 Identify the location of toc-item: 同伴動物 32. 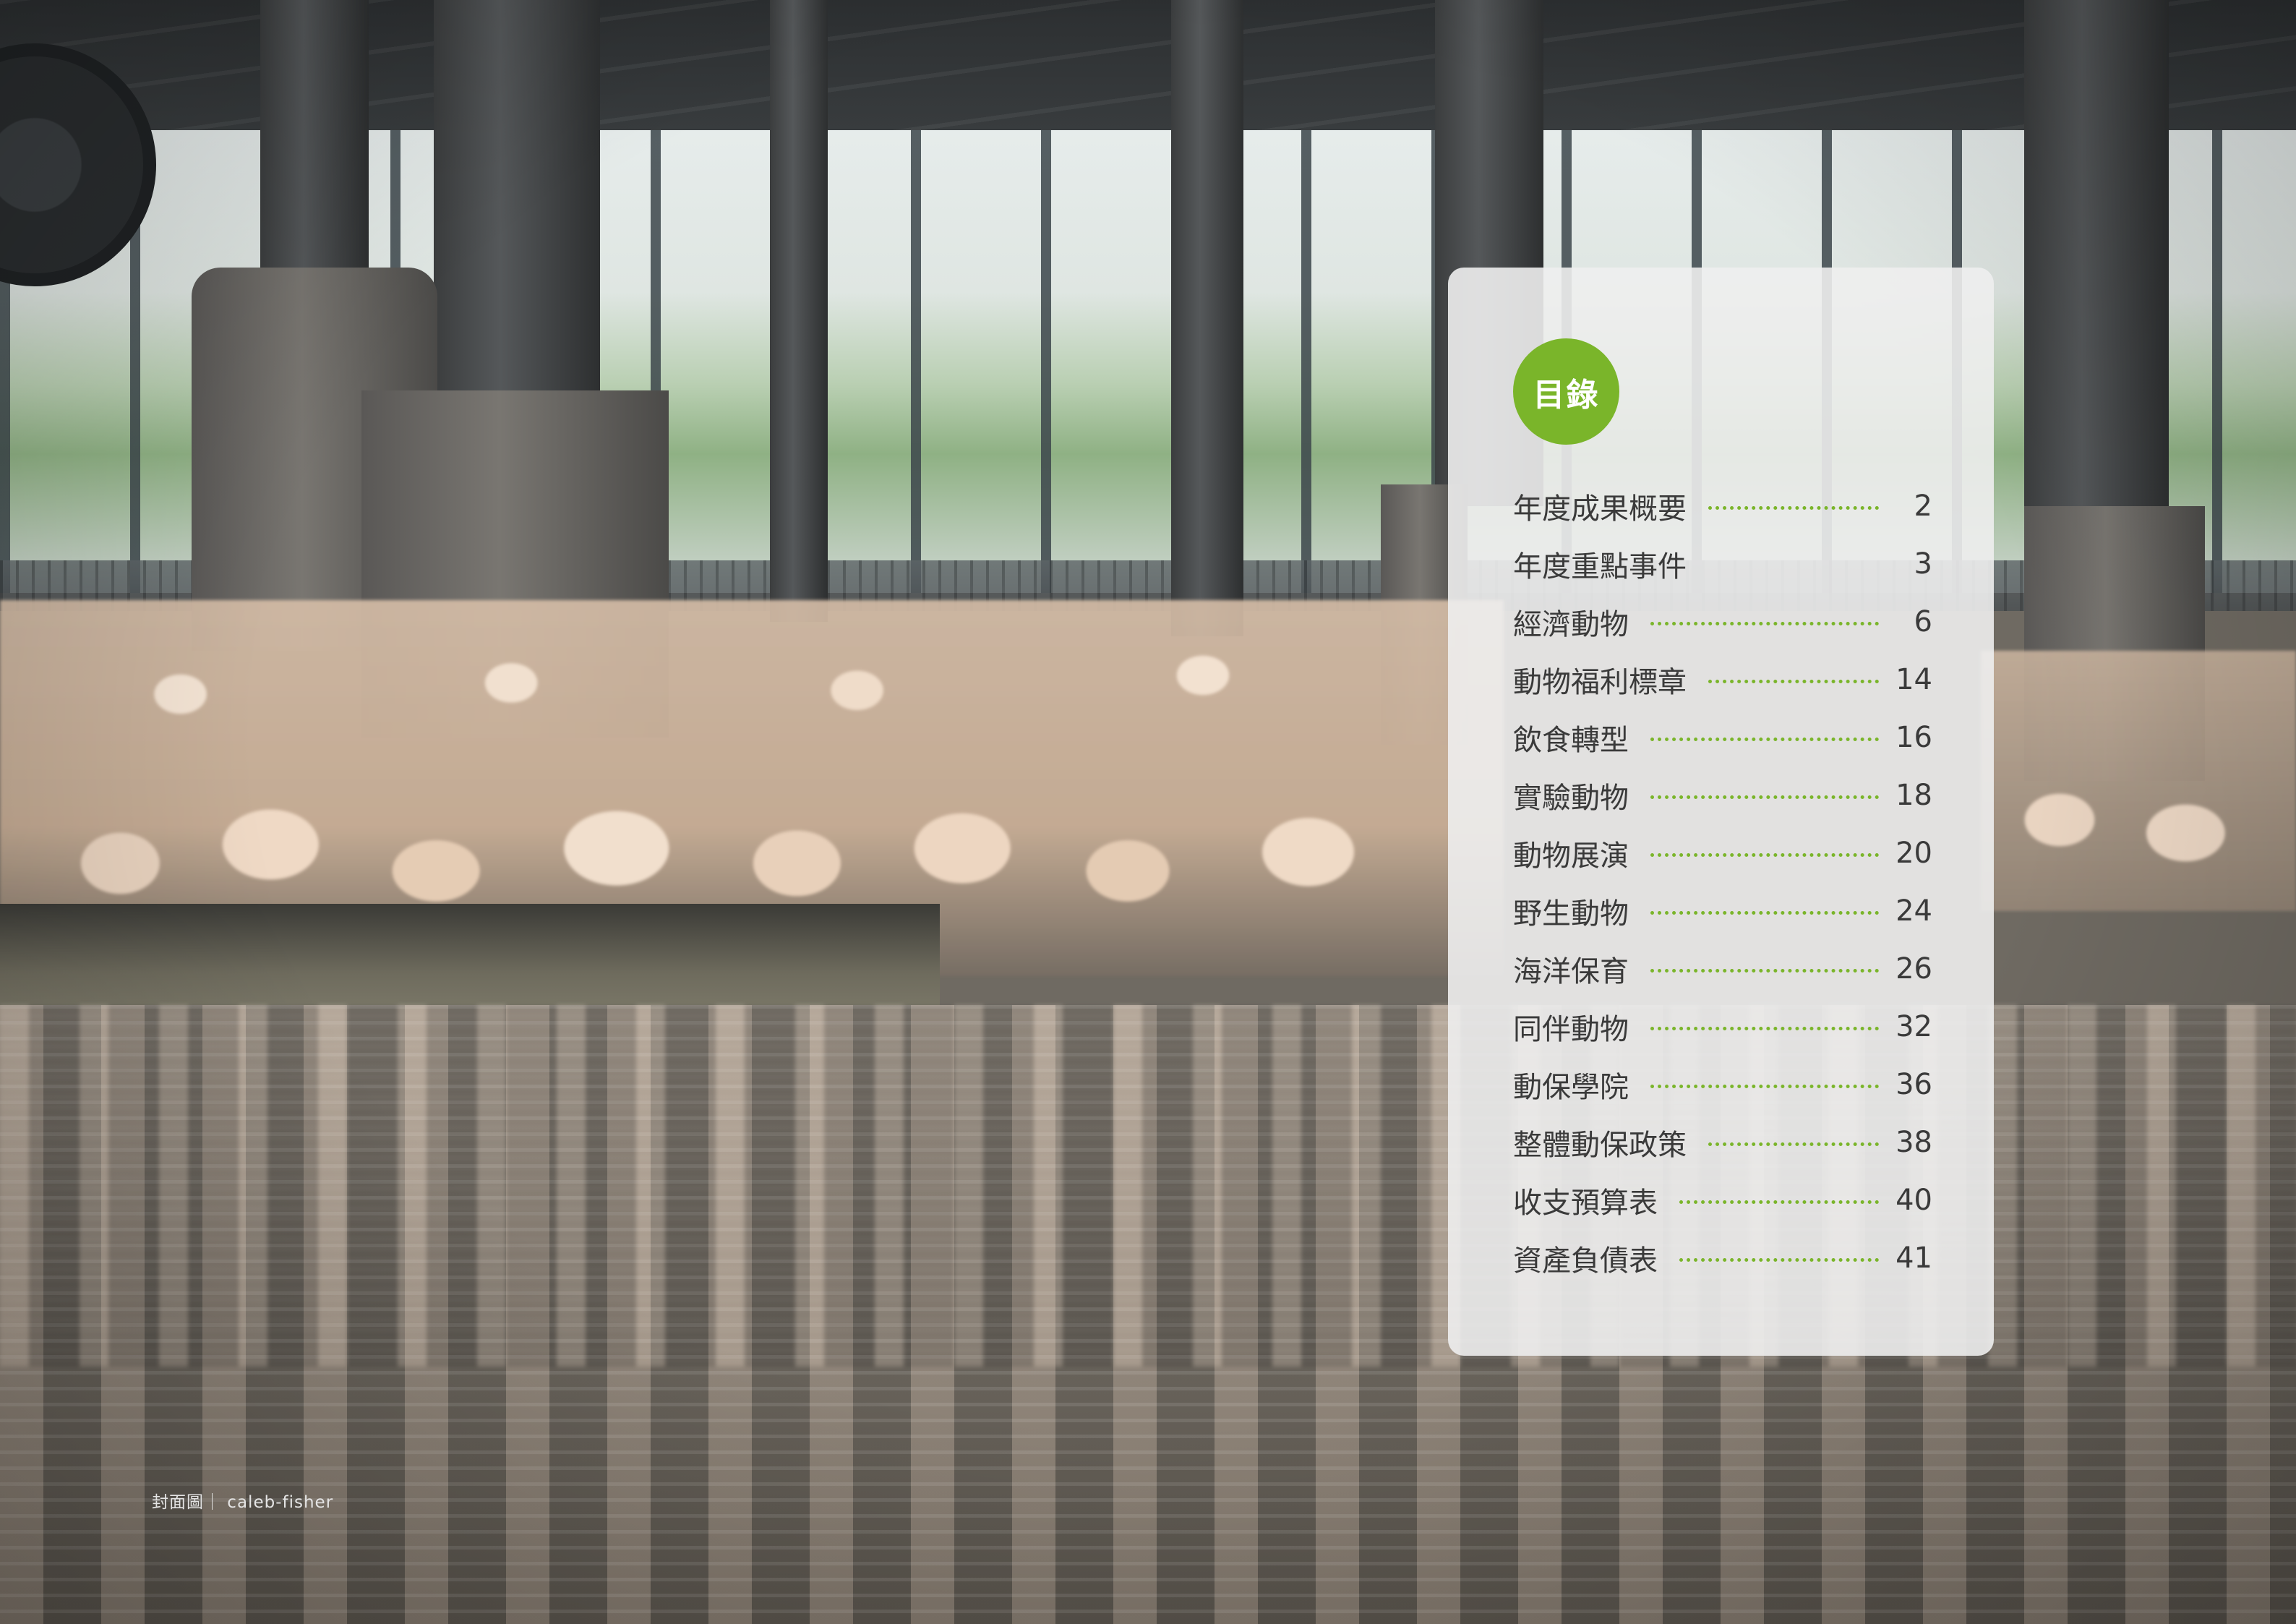
(1722, 1027).